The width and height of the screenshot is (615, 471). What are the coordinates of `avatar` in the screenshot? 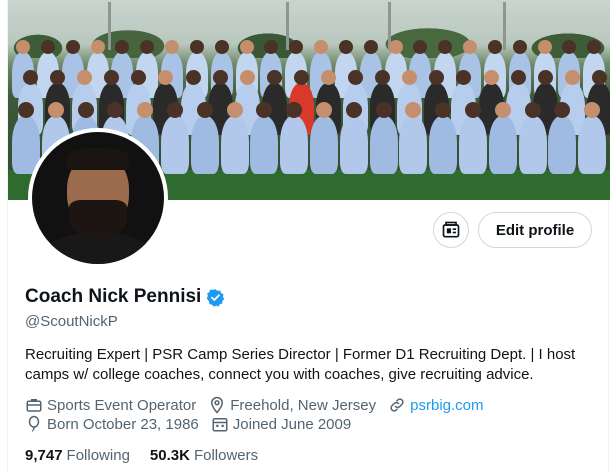 It's located at (98, 198).